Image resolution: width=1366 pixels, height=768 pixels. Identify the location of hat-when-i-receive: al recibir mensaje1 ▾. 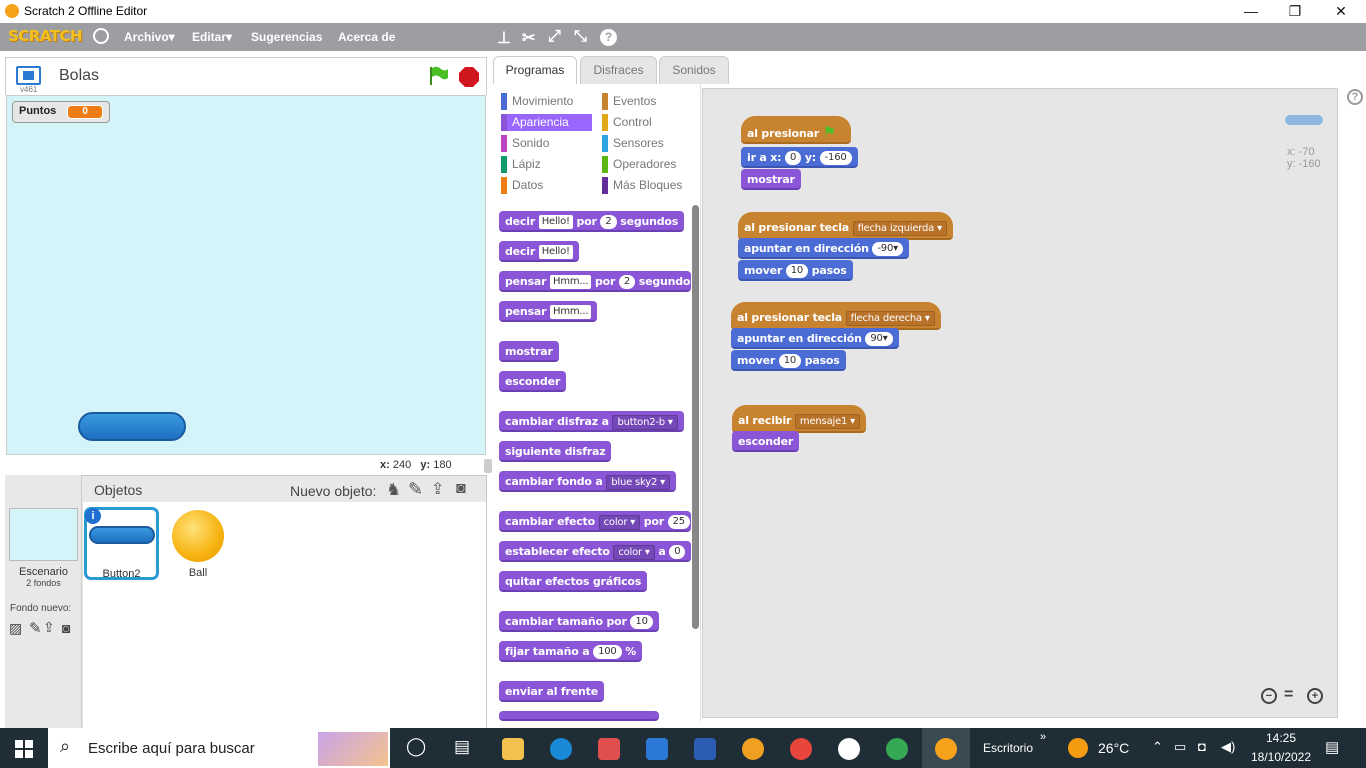
(799, 419).